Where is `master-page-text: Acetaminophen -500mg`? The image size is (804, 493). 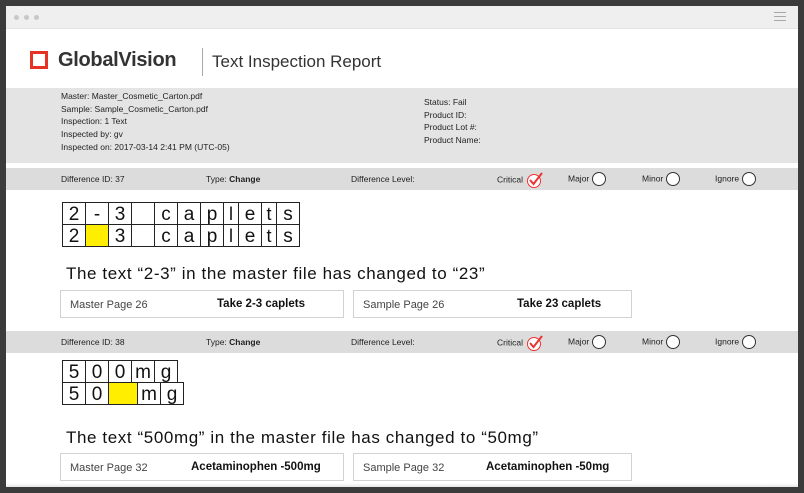 master-page-text: Acetaminophen -500mg is located at coordinates (256, 467).